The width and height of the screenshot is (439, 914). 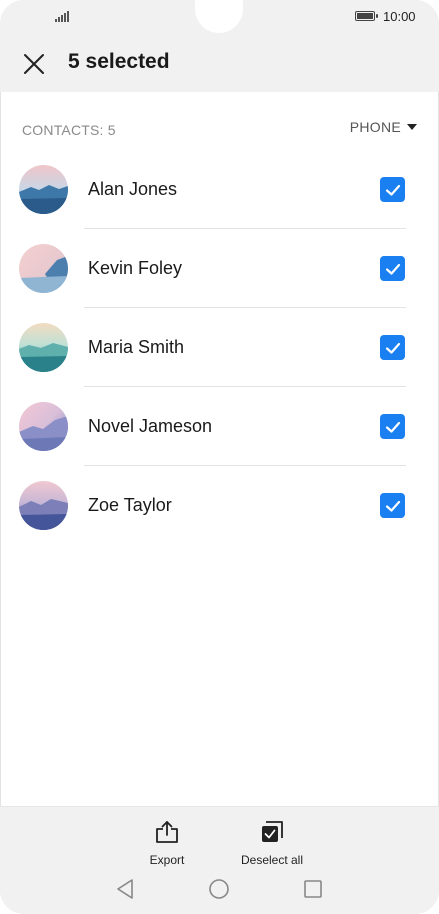 What do you see at coordinates (150, 426) in the screenshot?
I see `contact-name: Novel Jameson` at bounding box center [150, 426].